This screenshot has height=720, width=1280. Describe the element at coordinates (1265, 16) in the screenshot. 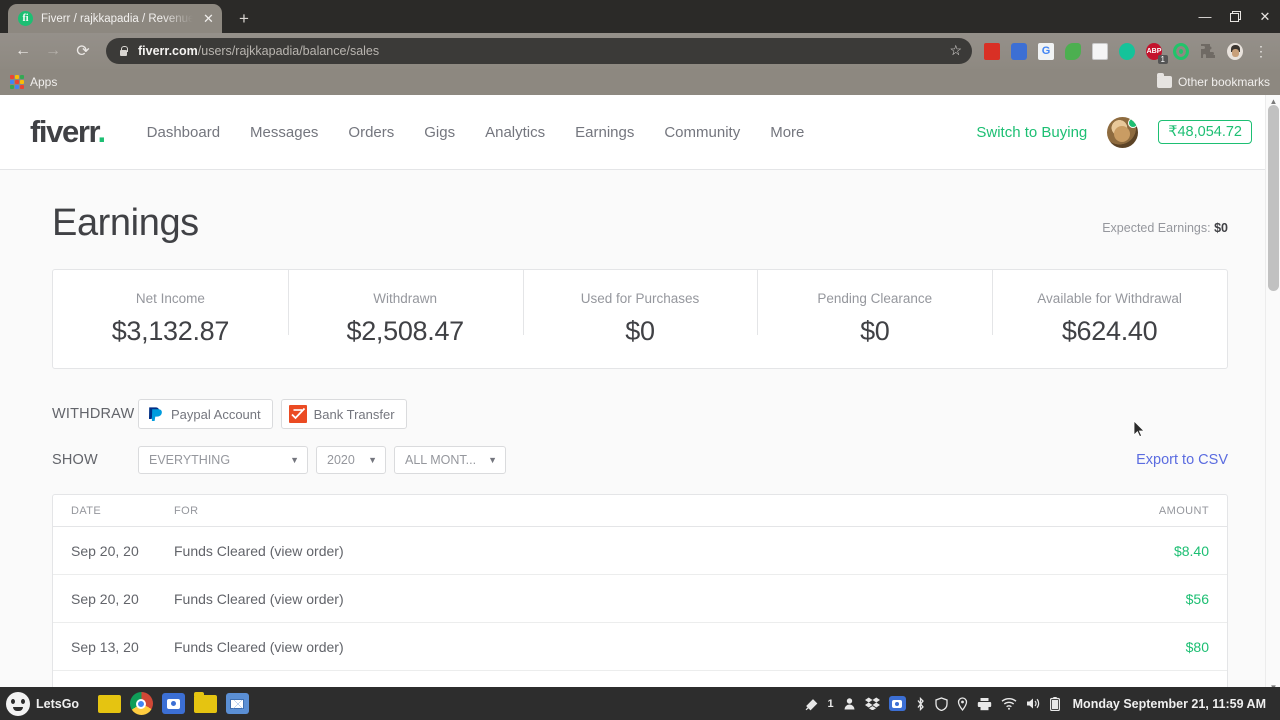

I see `close-window-icon: ✕` at that location.